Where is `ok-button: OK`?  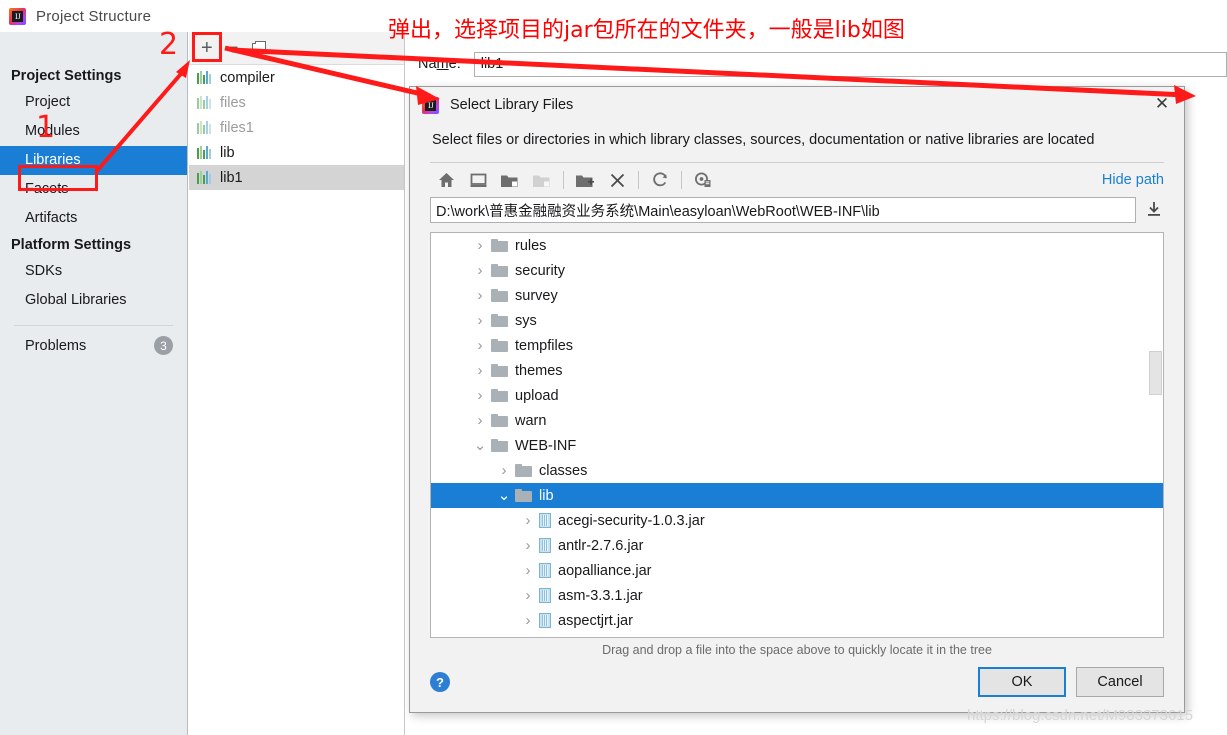 ok-button: OK is located at coordinates (1022, 682).